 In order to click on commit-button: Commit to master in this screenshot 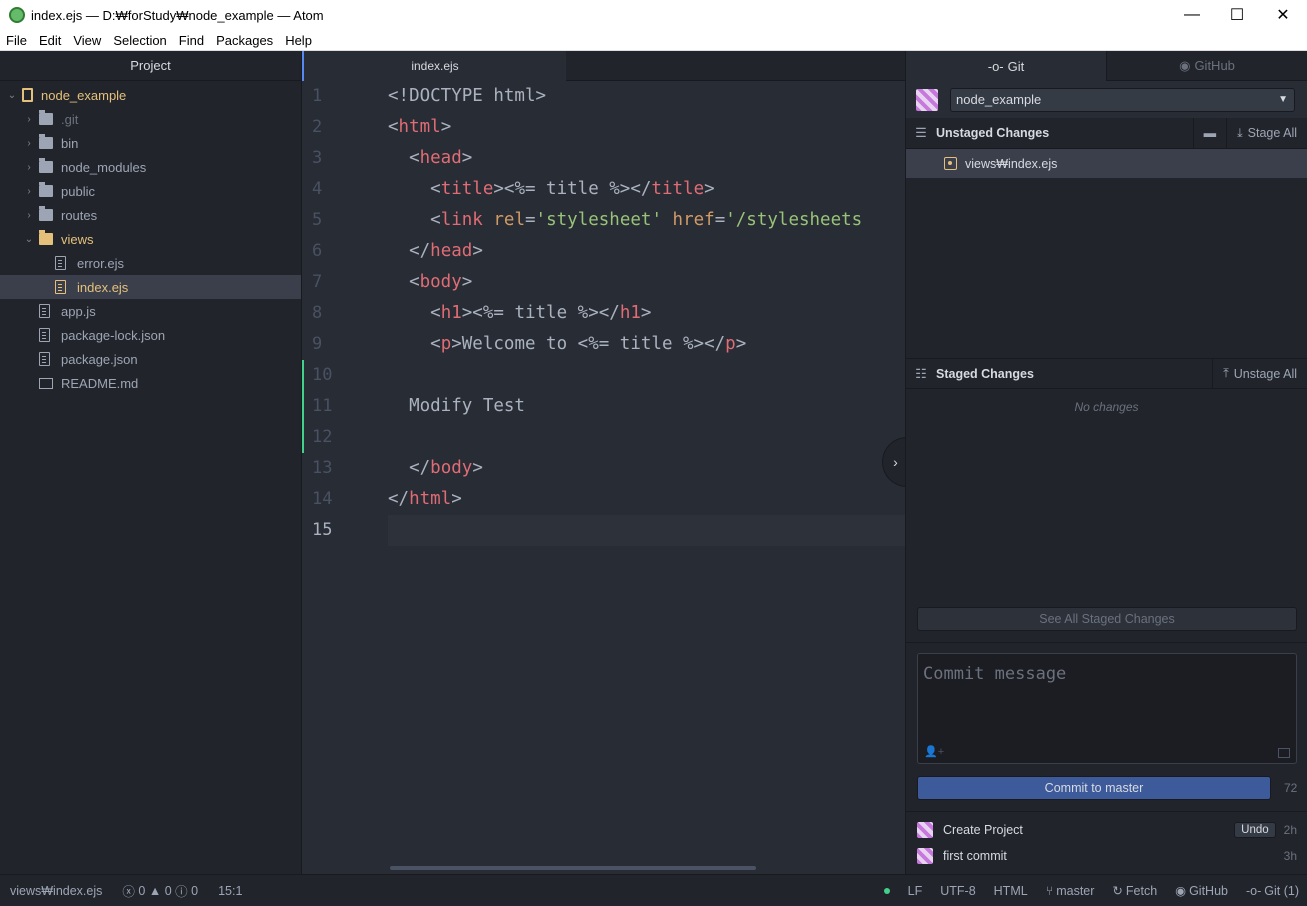, I will do `click(1094, 788)`.